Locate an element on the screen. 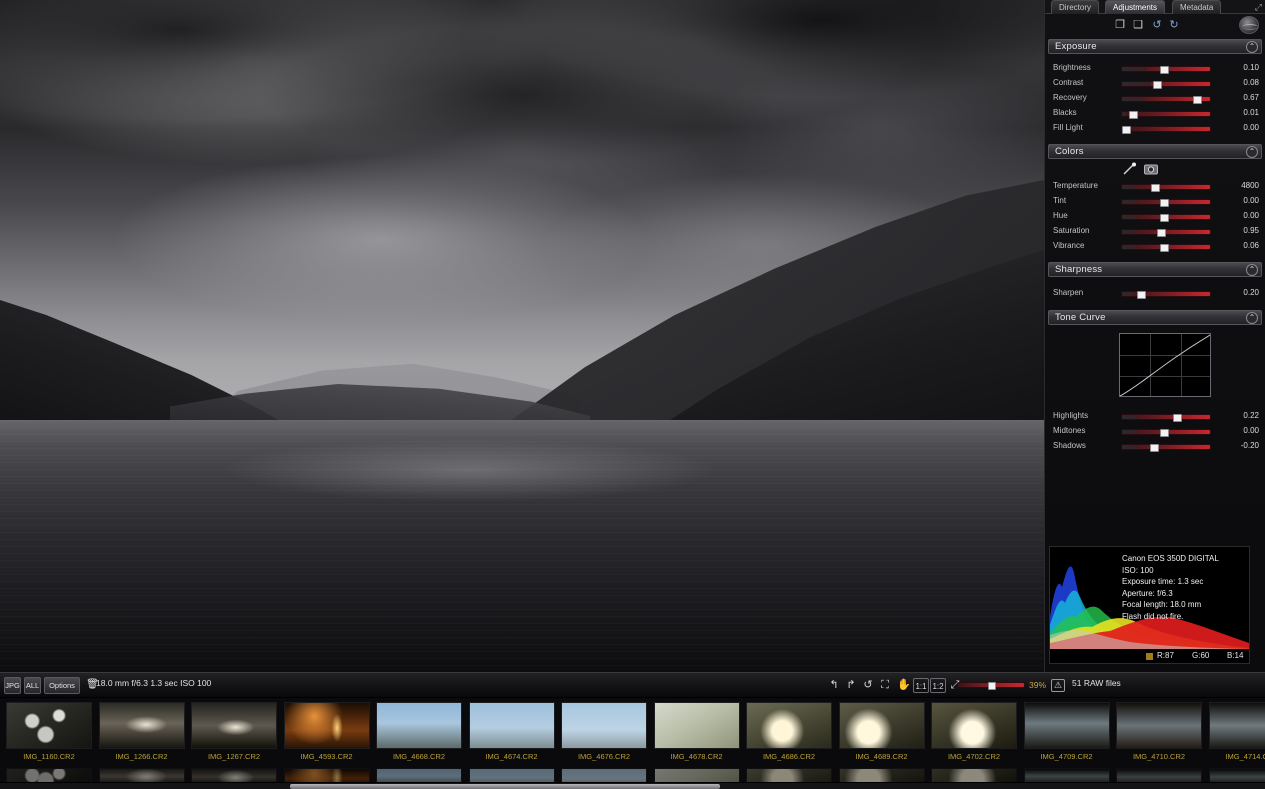 The image size is (1265, 789). thumbnail-item: IMG_4714.CR2 is located at coordinates (1236, 731).